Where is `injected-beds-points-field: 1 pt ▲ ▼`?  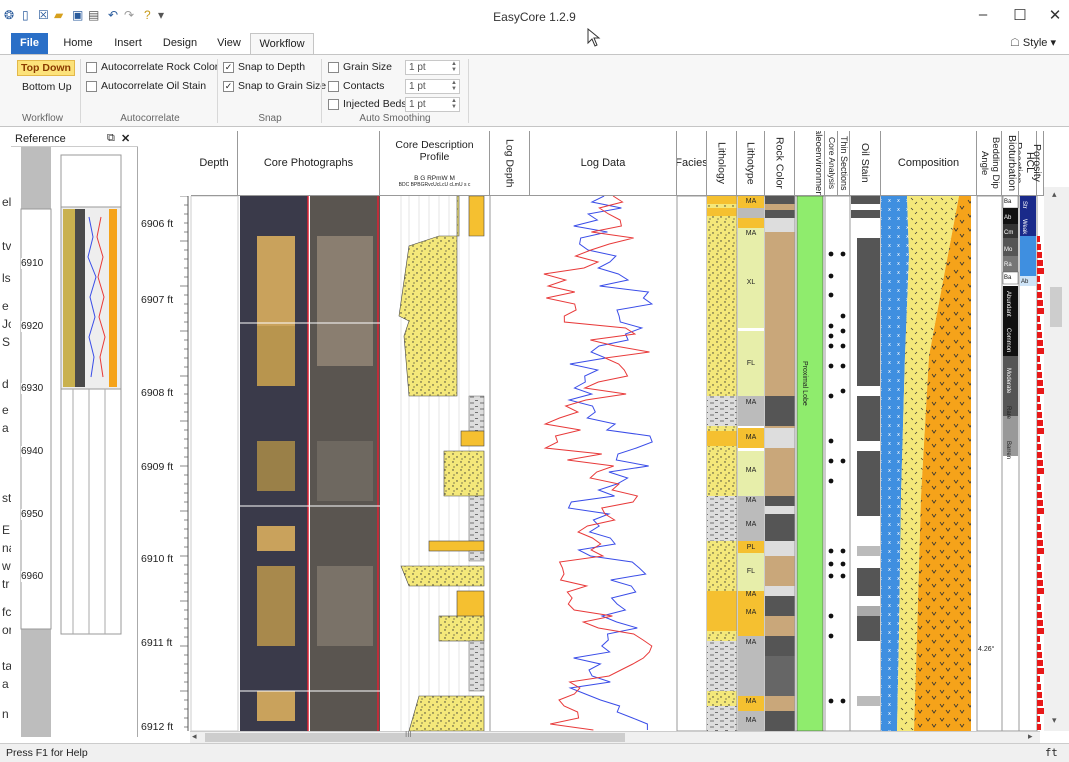
injected-beds-points-field: 1 pt ▲ ▼ is located at coordinates (432, 104).